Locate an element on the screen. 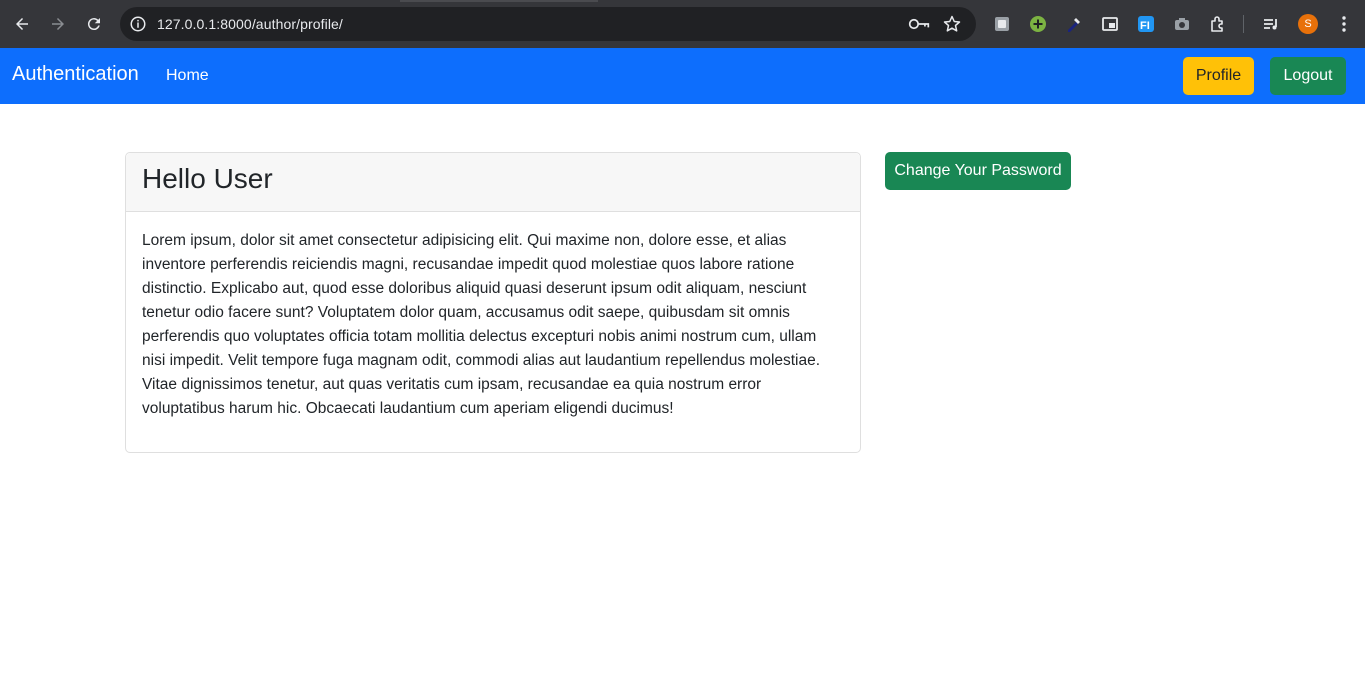  site-navbar: Authentication Home Profile Logout is located at coordinates (682, 76).